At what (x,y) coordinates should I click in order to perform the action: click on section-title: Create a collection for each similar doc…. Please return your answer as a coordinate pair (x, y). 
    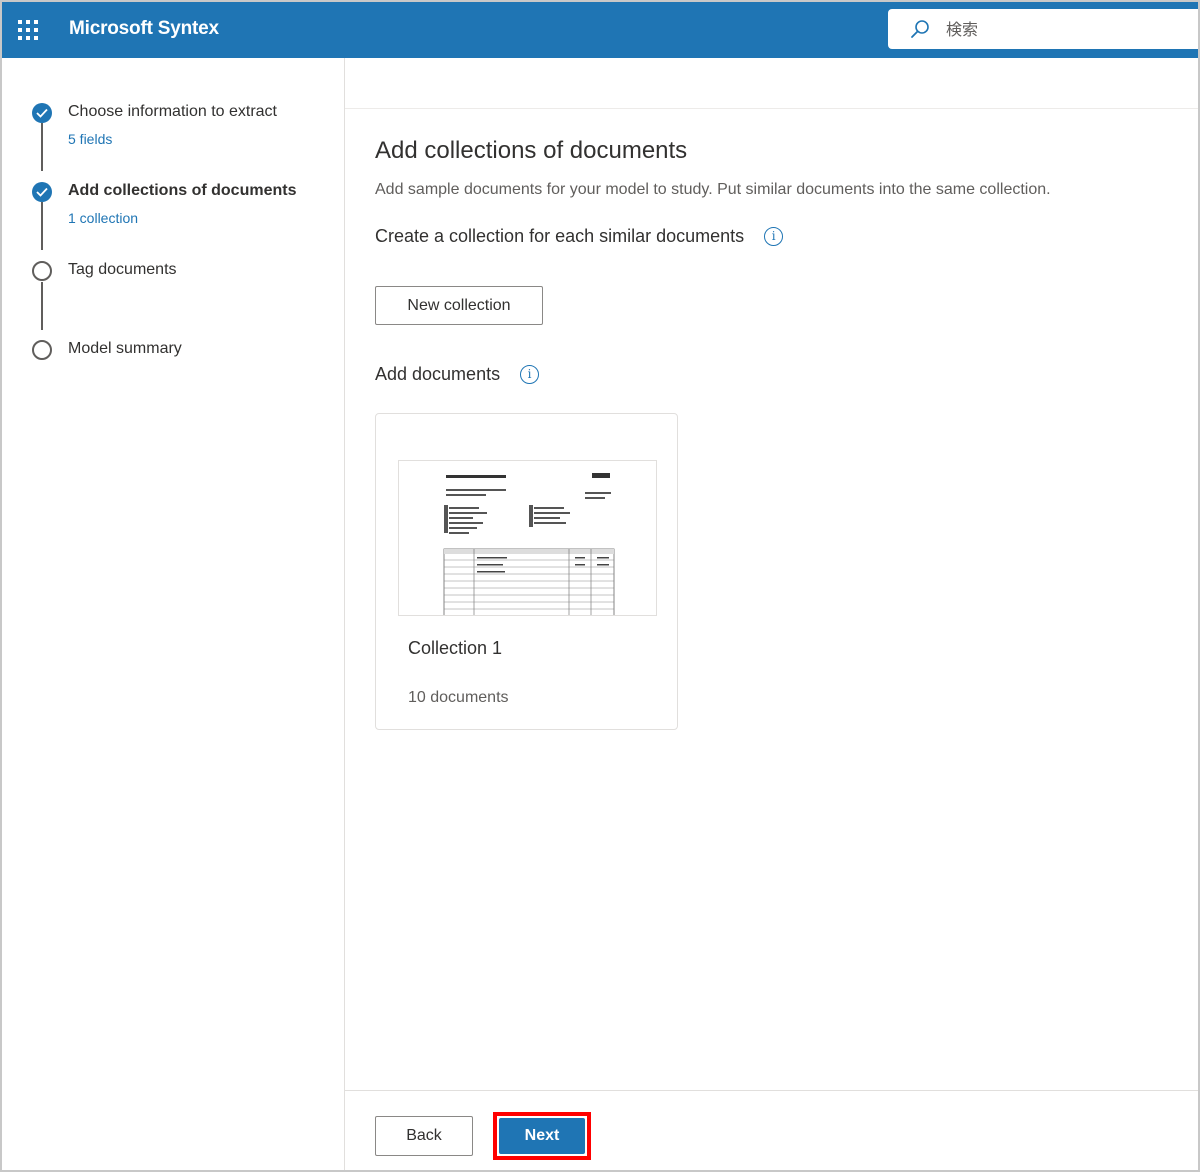
    Looking at the image, I should click on (560, 236).